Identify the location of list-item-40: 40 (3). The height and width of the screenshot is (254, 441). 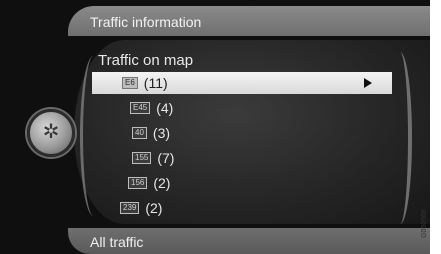
(241, 133).